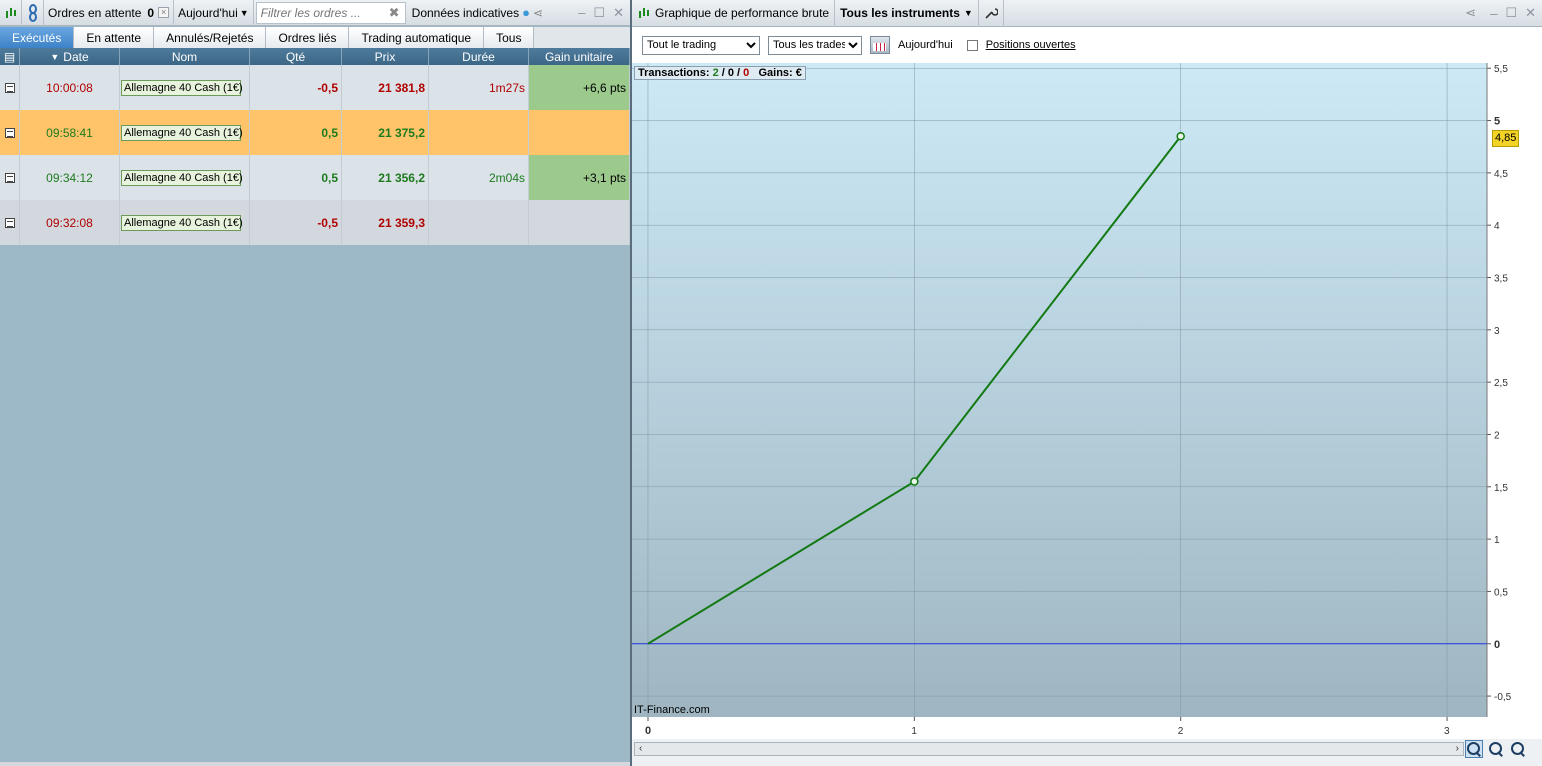 The image size is (1542, 766). I want to click on y-tick-label: 0, so click(1497, 645).